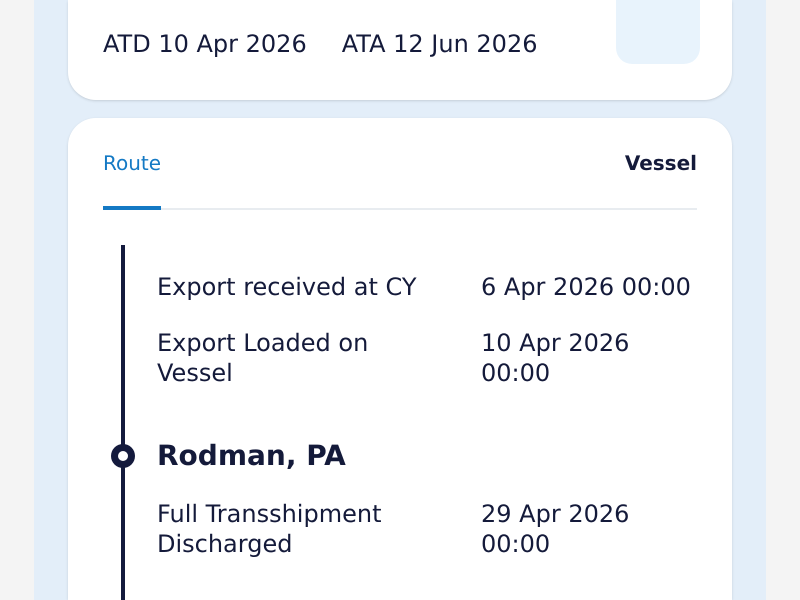  What do you see at coordinates (586, 287) in the screenshot?
I see `event-time: 6 Apr 2026 00:00` at bounding box center [586, 287].